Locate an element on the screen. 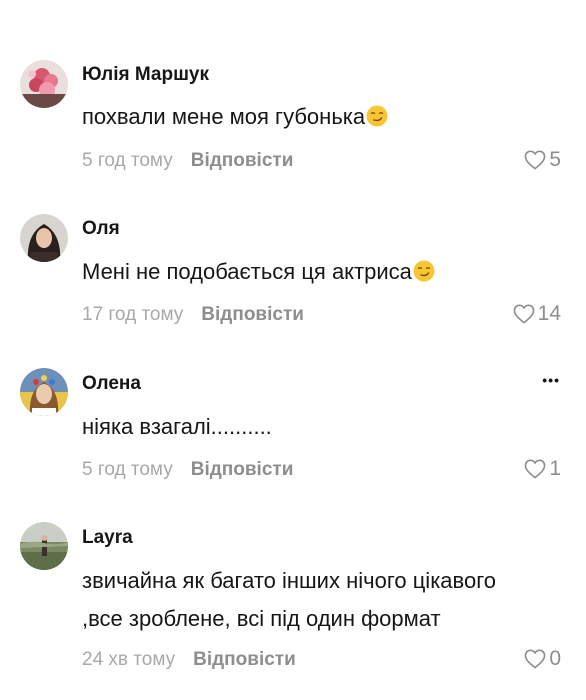 The height and width of the screenshot is (700, 586). comment-text-line: звичайна як багато інших нічого цікавого is located at coordinates (289, 580).